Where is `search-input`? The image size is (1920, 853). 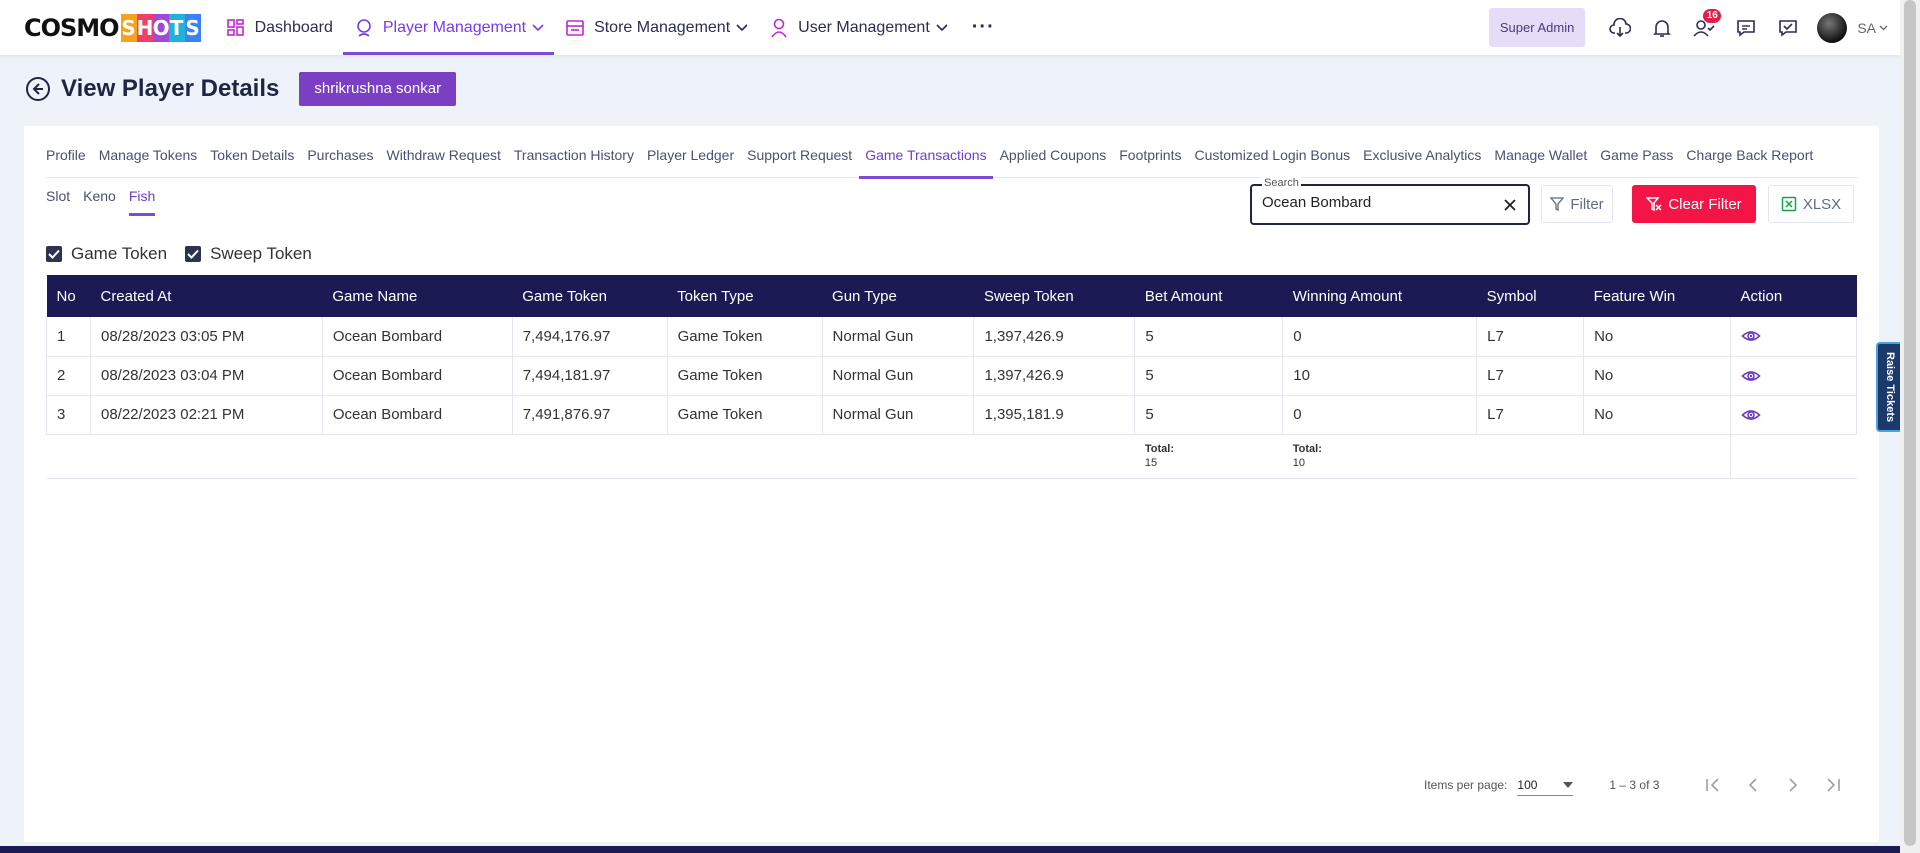 search-input is located at coordinates (1372, 202).